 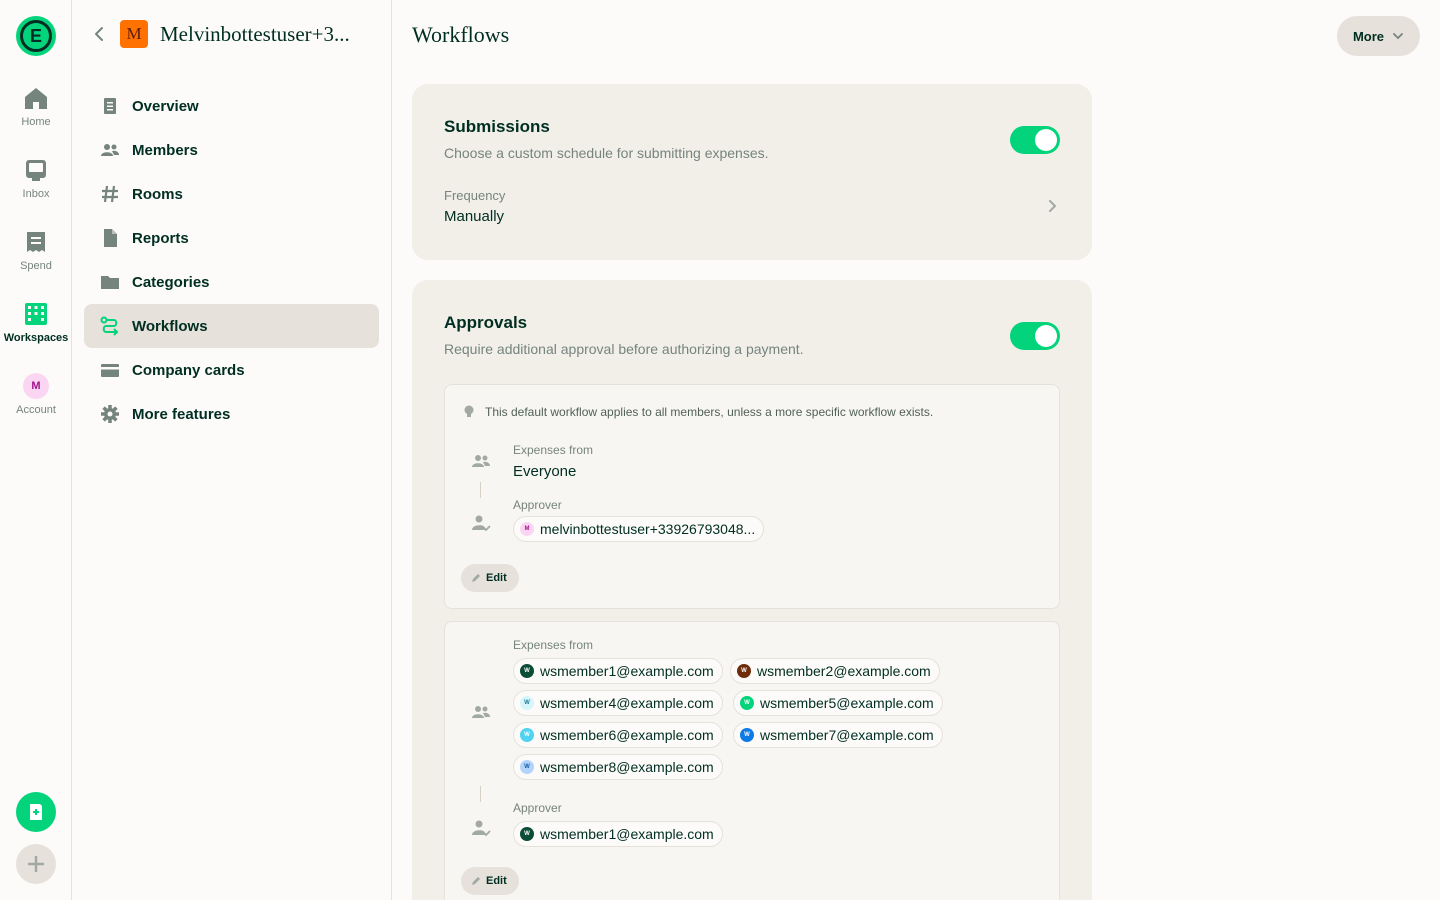 I want to click on hashtag-icon, so click(x=110, y=194).